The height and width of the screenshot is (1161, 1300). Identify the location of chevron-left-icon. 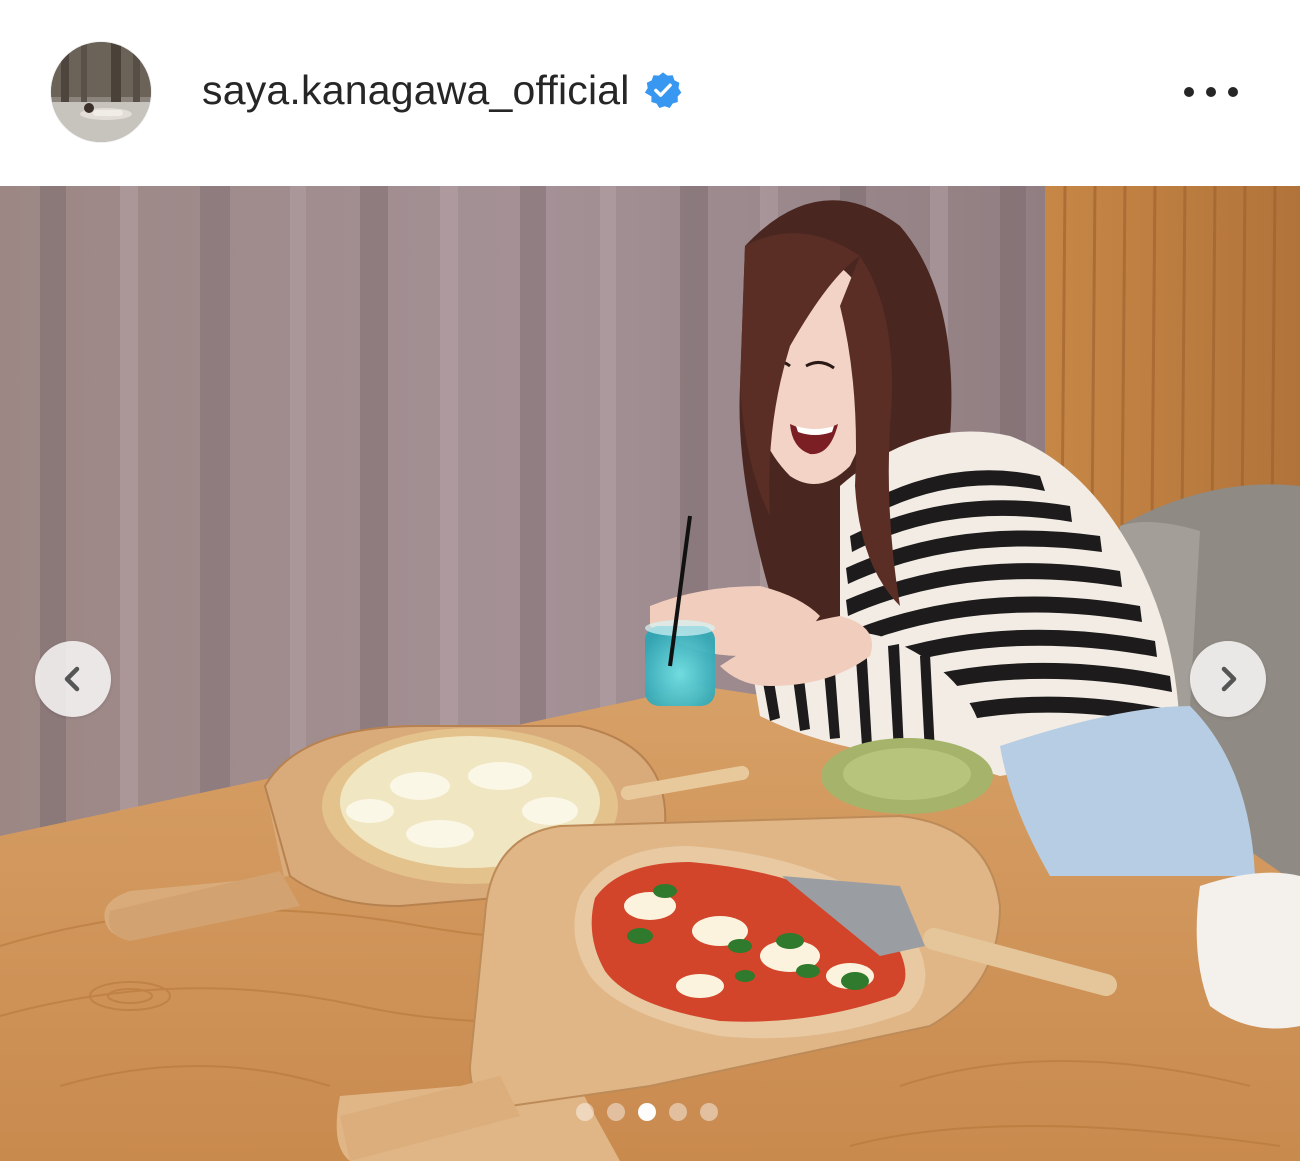
(72, 679).